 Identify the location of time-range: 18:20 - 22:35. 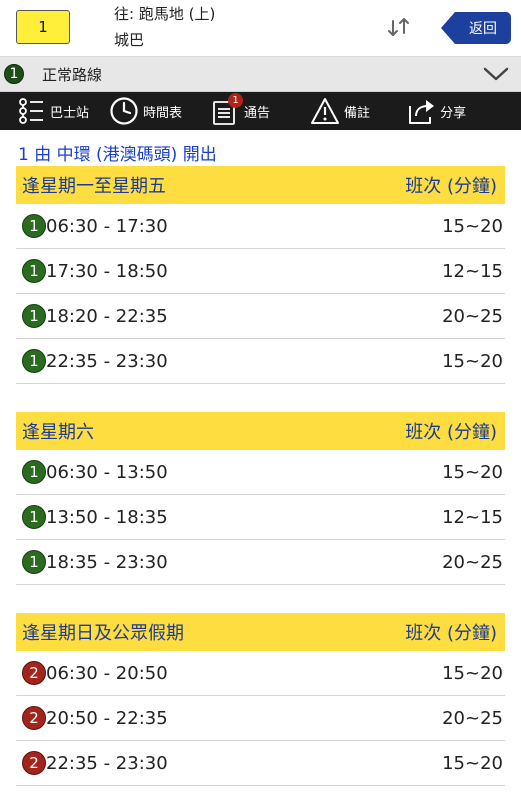
(107, 316).